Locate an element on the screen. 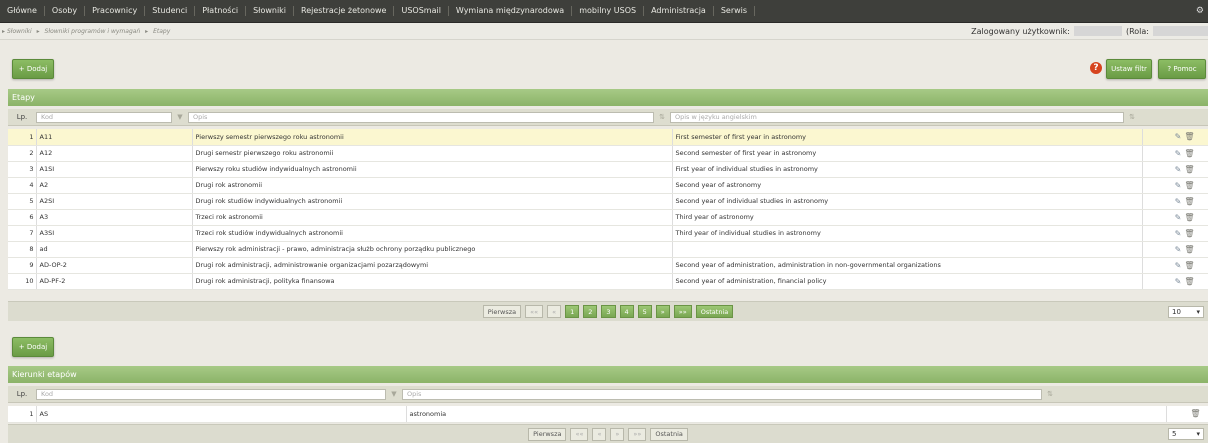 The image size is (1208, 443). cell-kod: A1SI is located at coordinates (114, 169).